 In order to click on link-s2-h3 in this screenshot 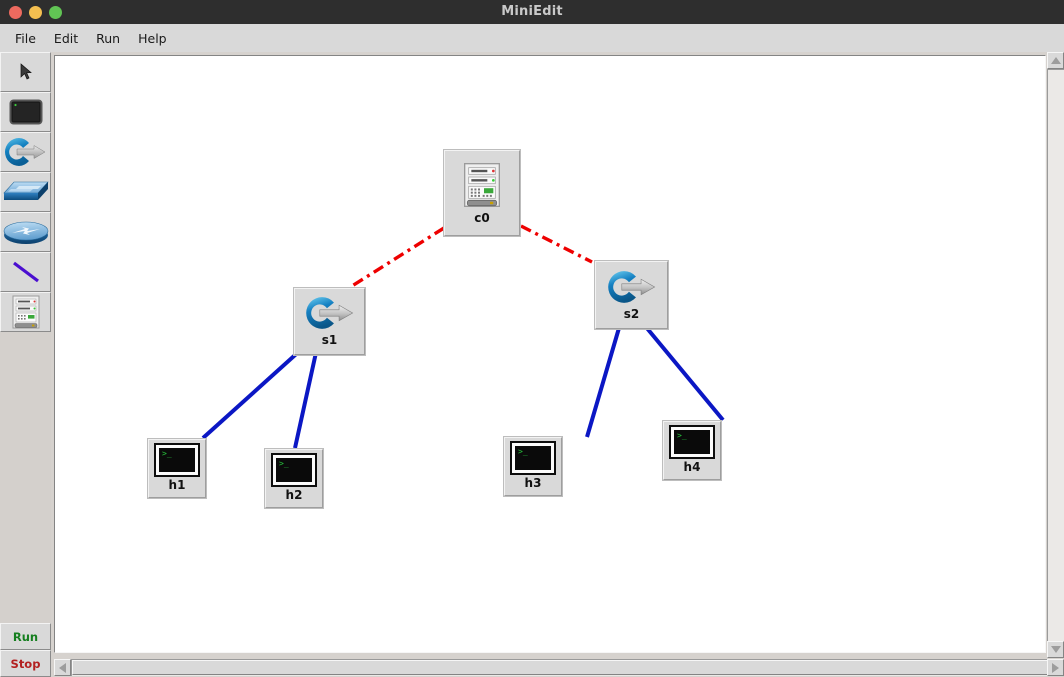, I will do `click(603, 382)`.